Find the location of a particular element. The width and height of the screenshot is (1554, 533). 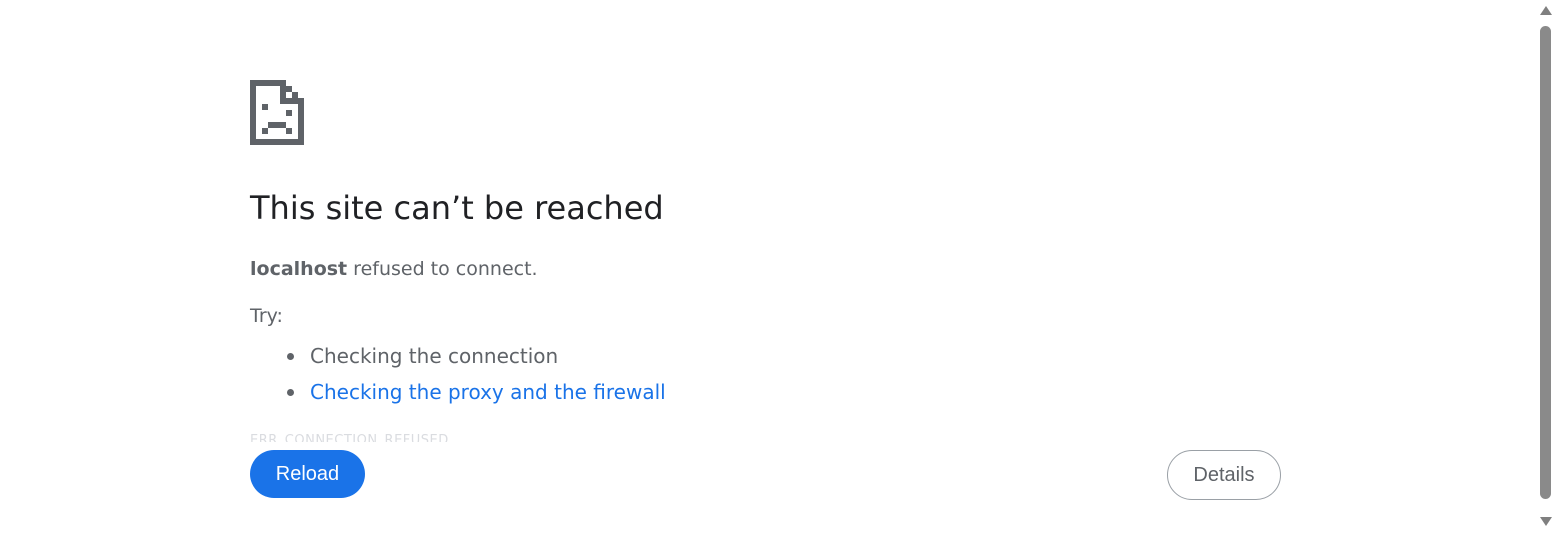

scroll-up-arrow-icon is located at coordinates (1546, 10).